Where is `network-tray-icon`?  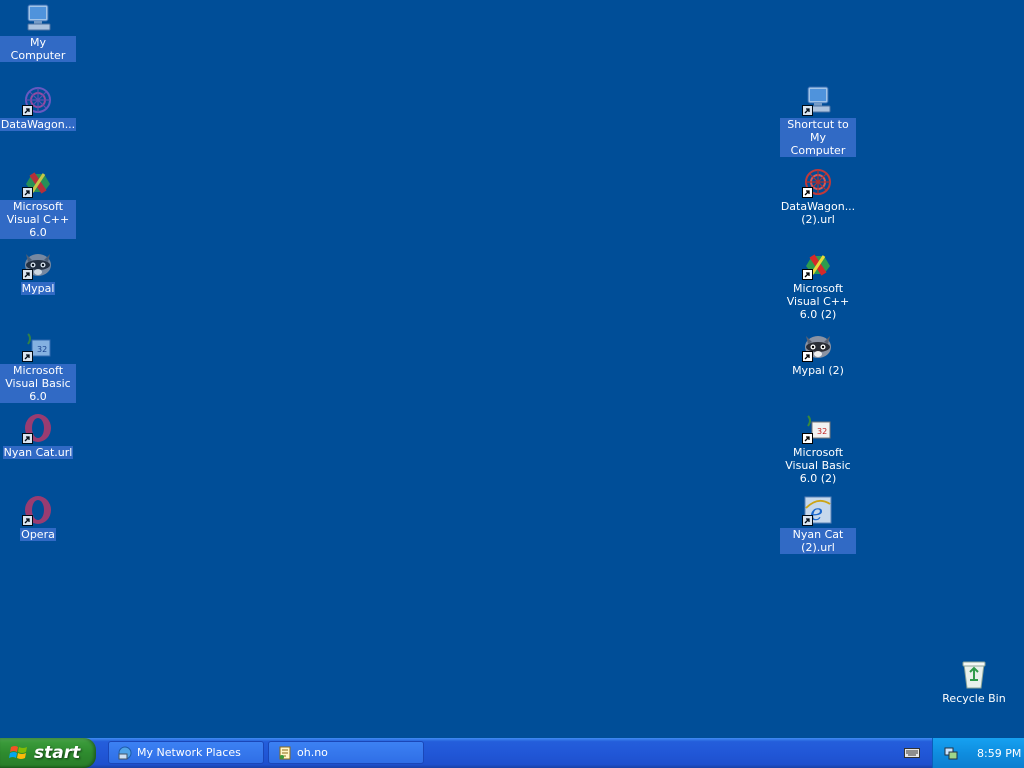 network-tray-icon is located at coordinates (951, 753).